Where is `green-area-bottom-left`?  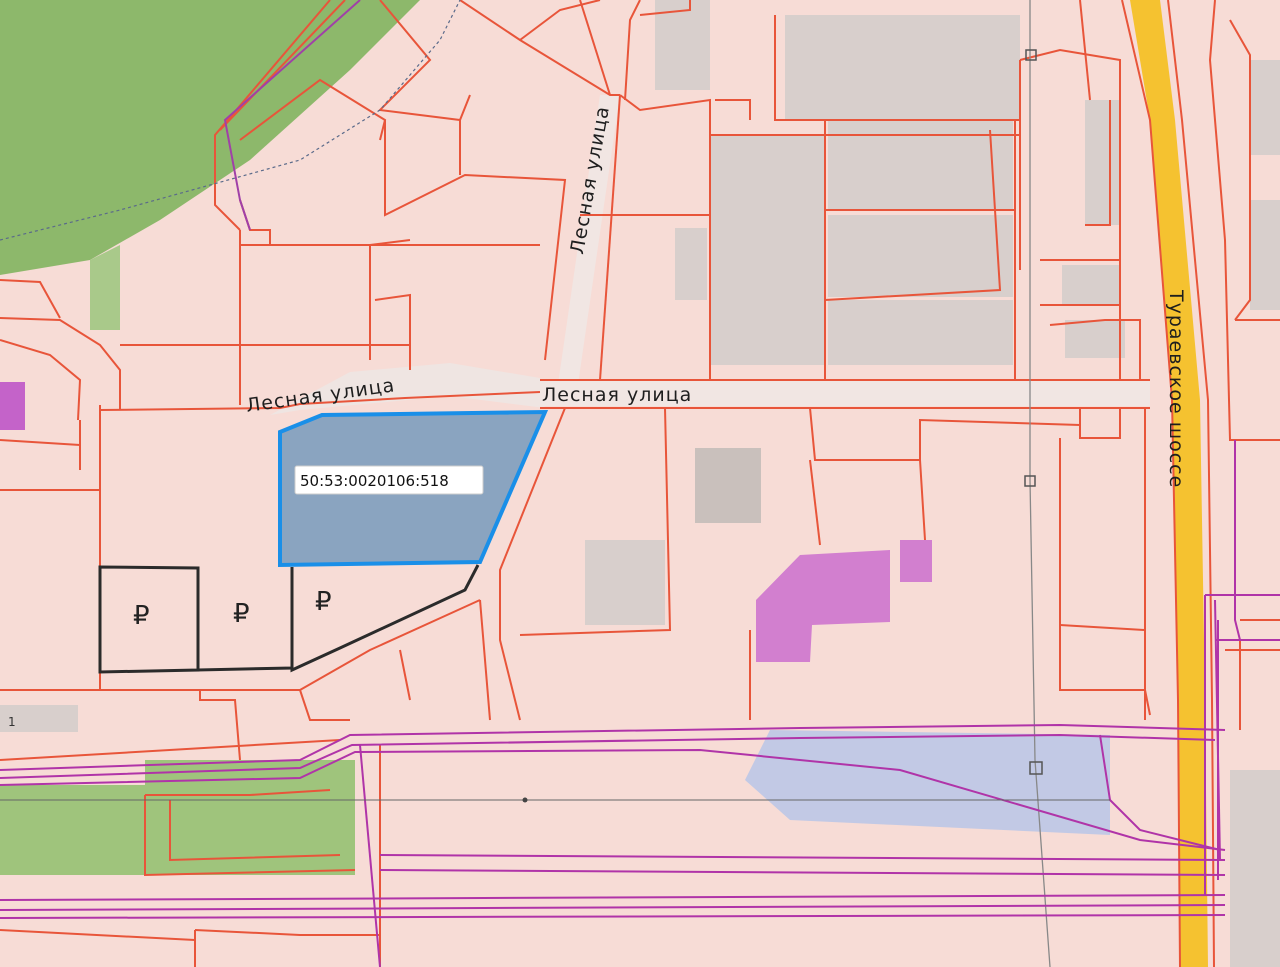 green-area-bottom-left is located at coordinates (72, 830).